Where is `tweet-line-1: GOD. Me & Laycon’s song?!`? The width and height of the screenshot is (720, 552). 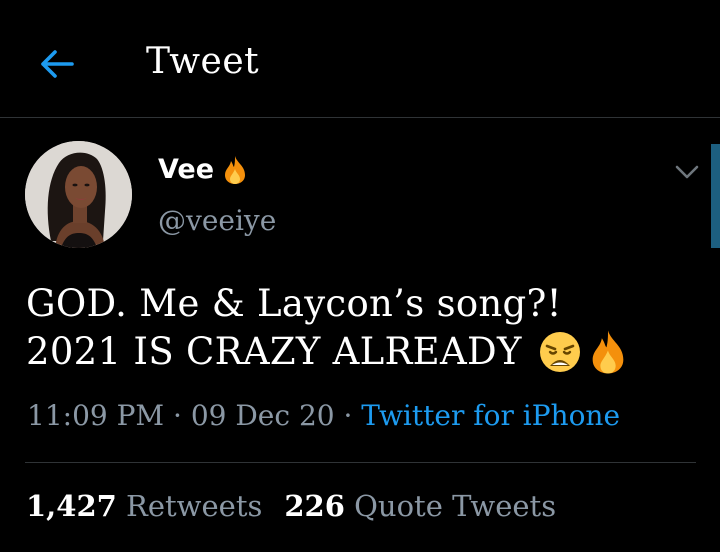
tweet-line-1: GOD. Me & Laycon’s song?! is located at coordinates (294, 303).